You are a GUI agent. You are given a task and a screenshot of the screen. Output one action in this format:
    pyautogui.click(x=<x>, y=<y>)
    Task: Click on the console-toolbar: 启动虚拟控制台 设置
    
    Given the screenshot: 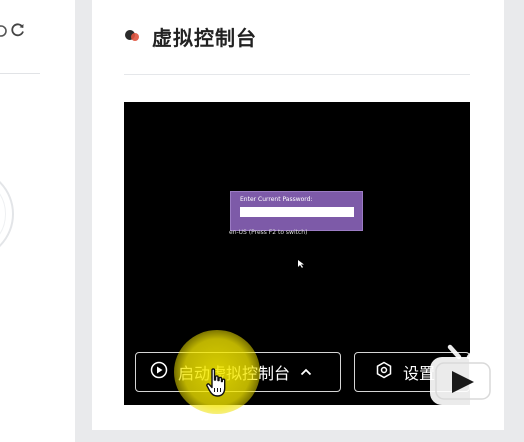 What is the action you would take?
    pyautogui.click(x=302, y=372)
    